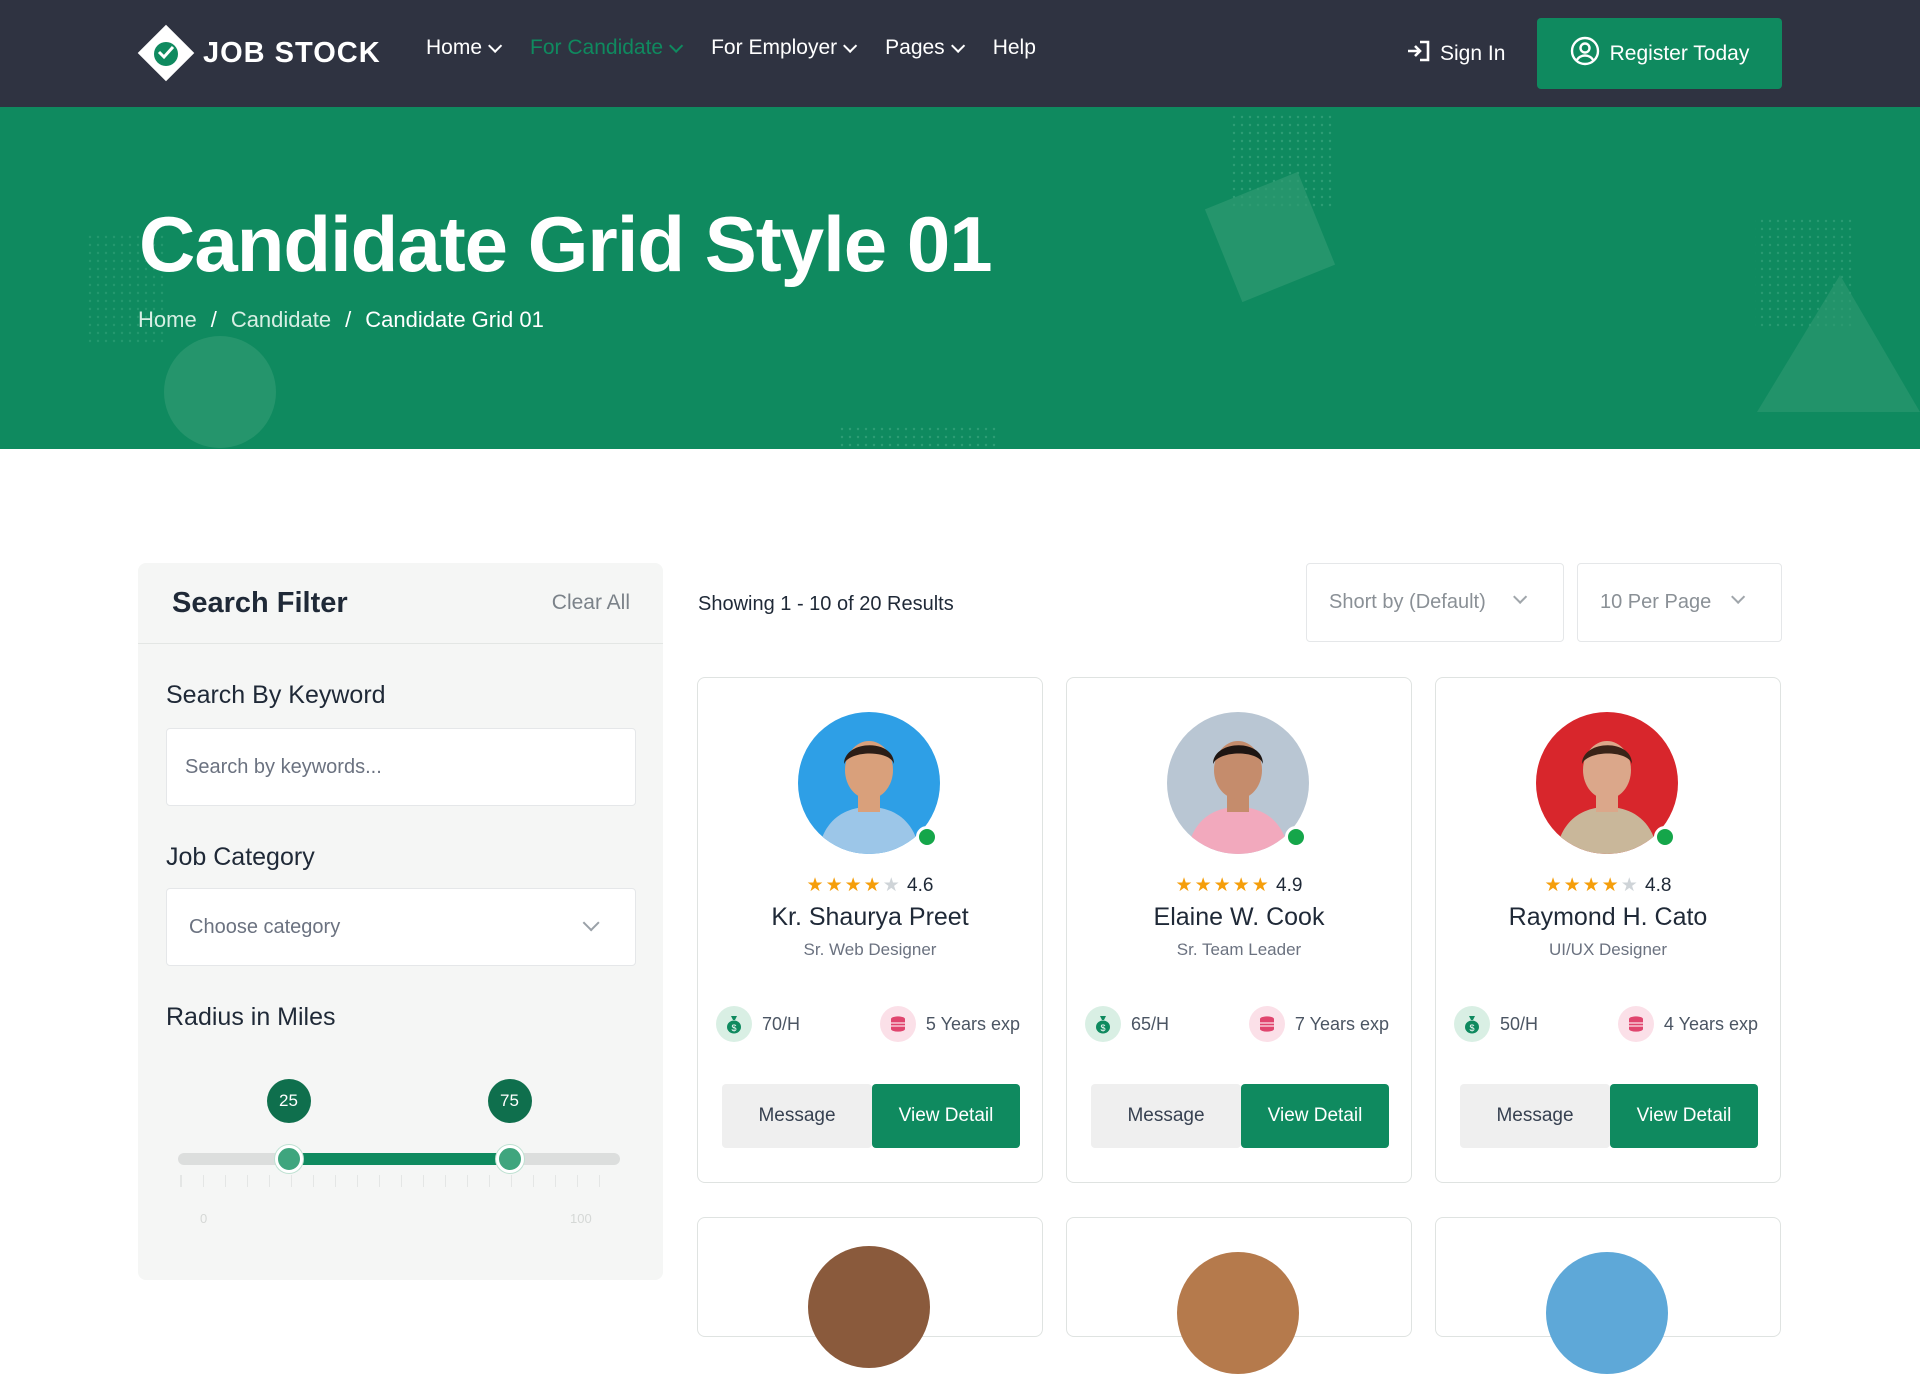 Image resolution: width=1920 pixels, height=1374 pixels. I want to click on menu-for-candidate-label: For Candidate, so click(597, 47).